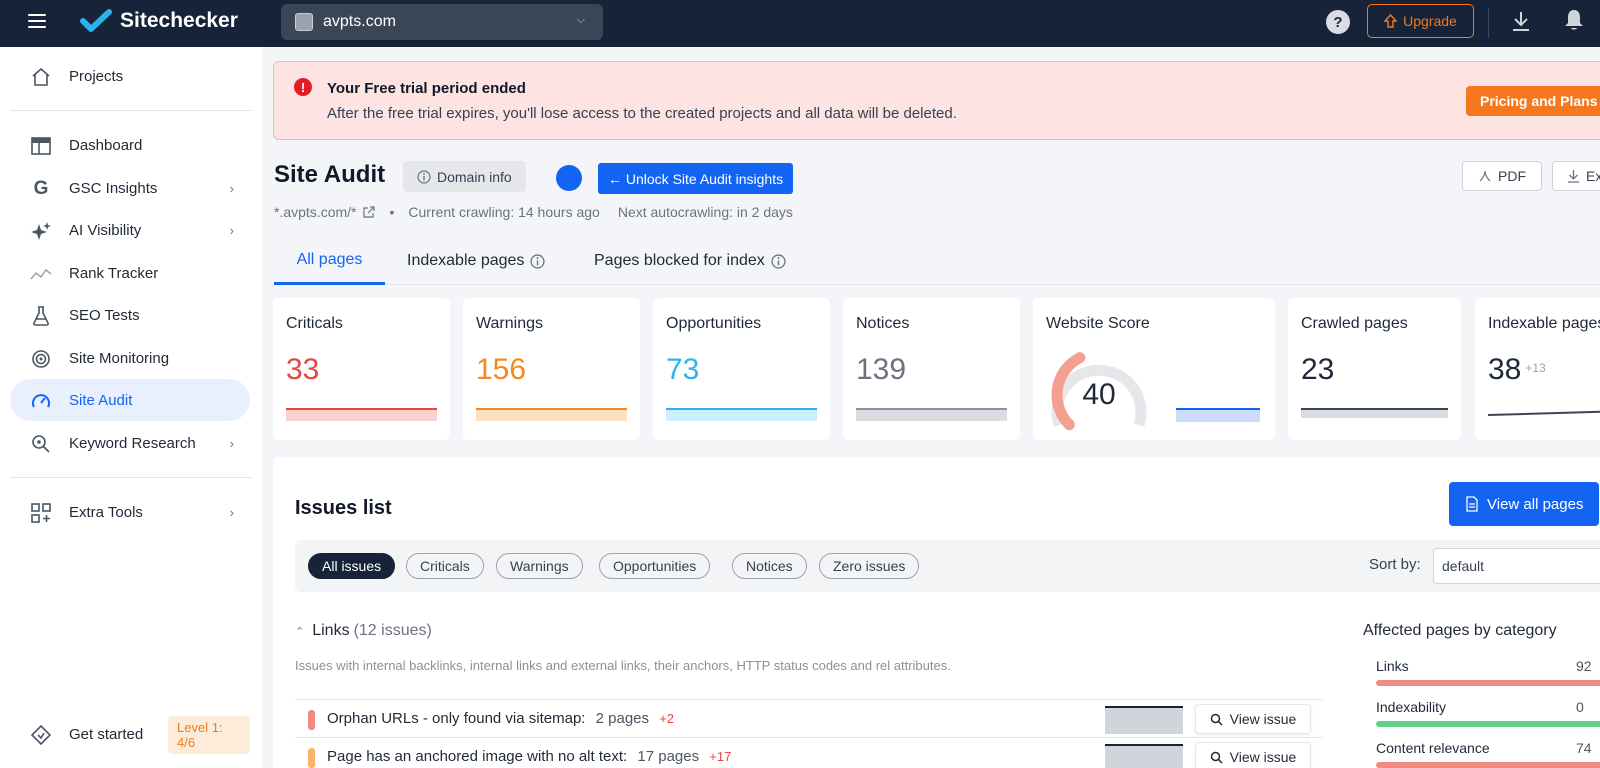 This screenshot has width=1600, height=768. What do you see at coordinates (679, 260) in the screenshot?
I see `tab-label: Pages blocked for index` at bounding box center [679, 260].